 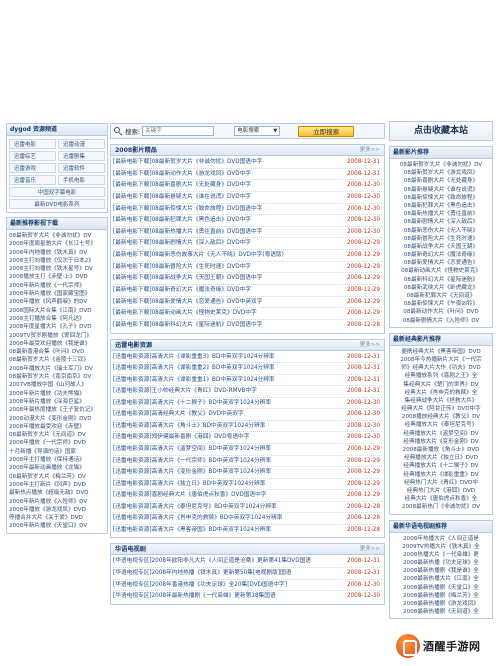 I want to click on table-row: [最新电影下载]08最新贺岁大片《非诚勿扰》DVD国语中字 2008-12-31, so click(x=247, y=163).